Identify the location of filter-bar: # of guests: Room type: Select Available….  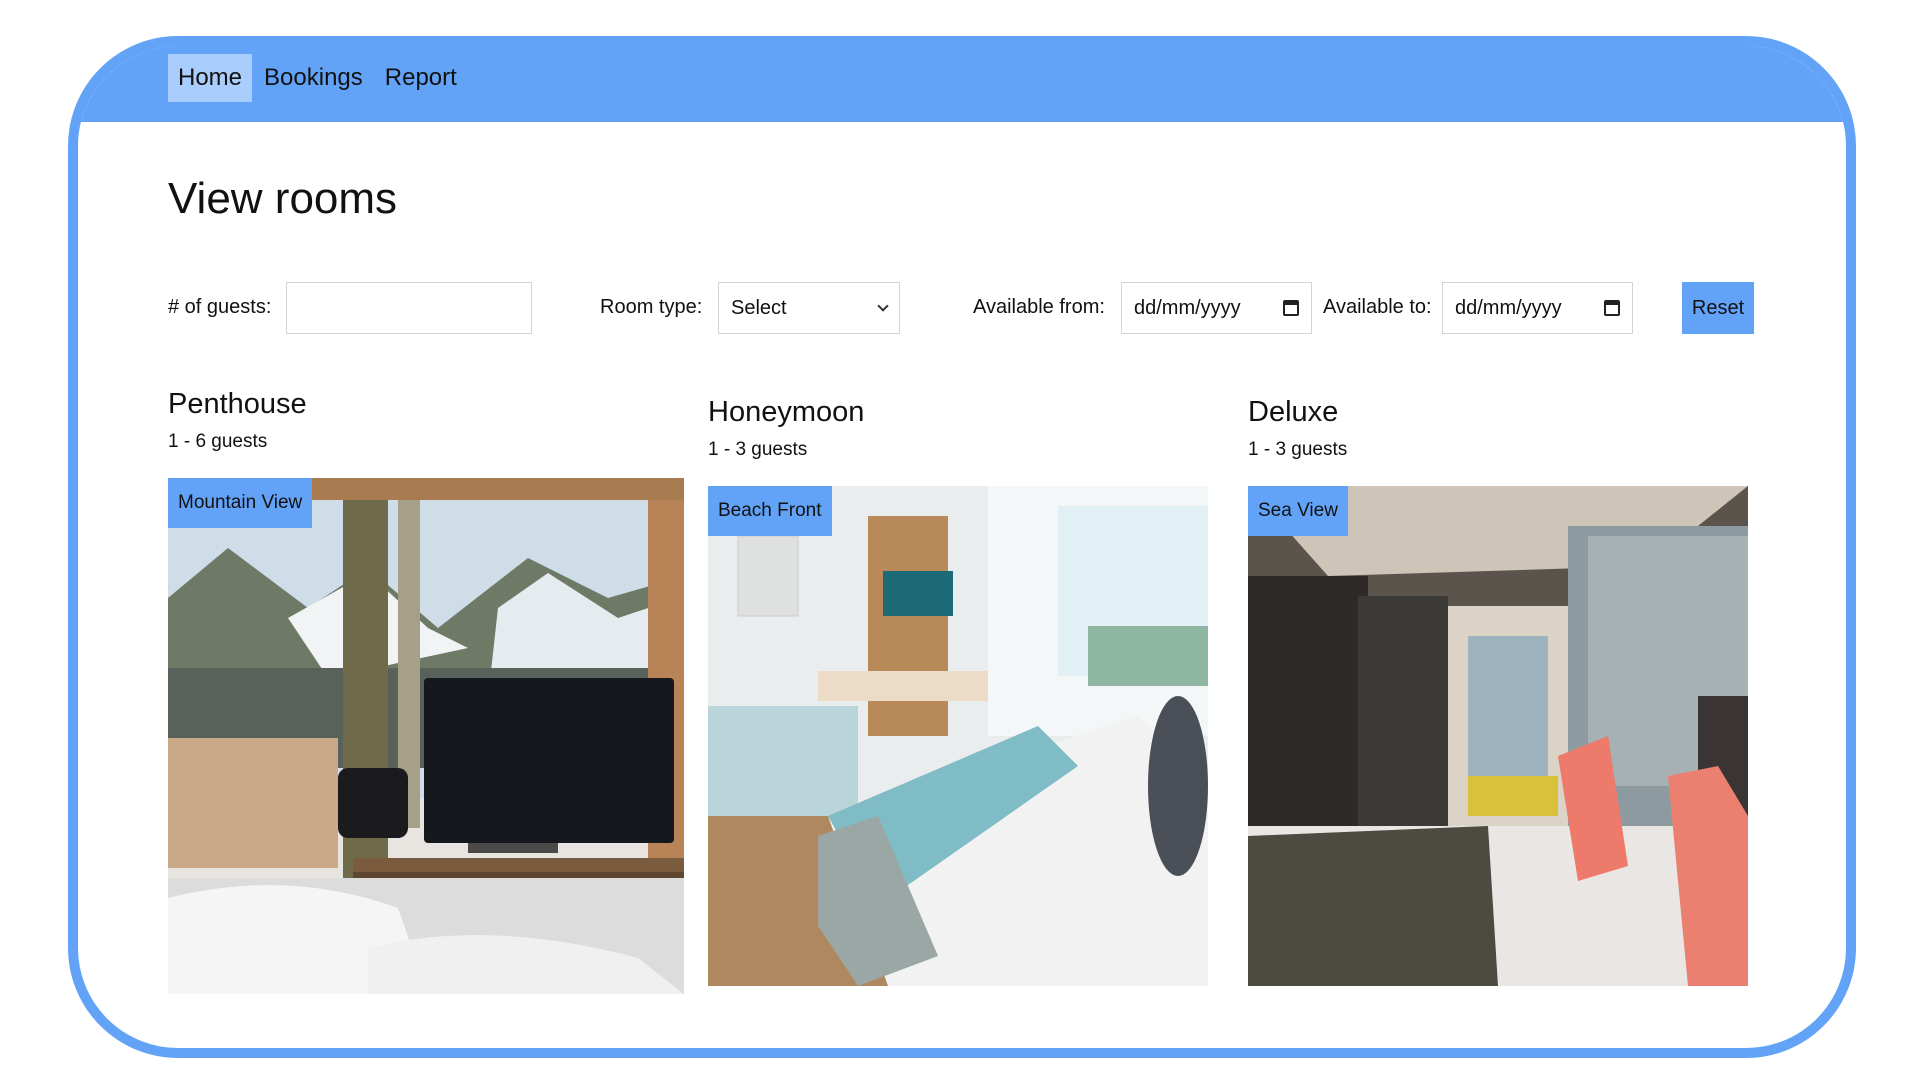
(963, 308).